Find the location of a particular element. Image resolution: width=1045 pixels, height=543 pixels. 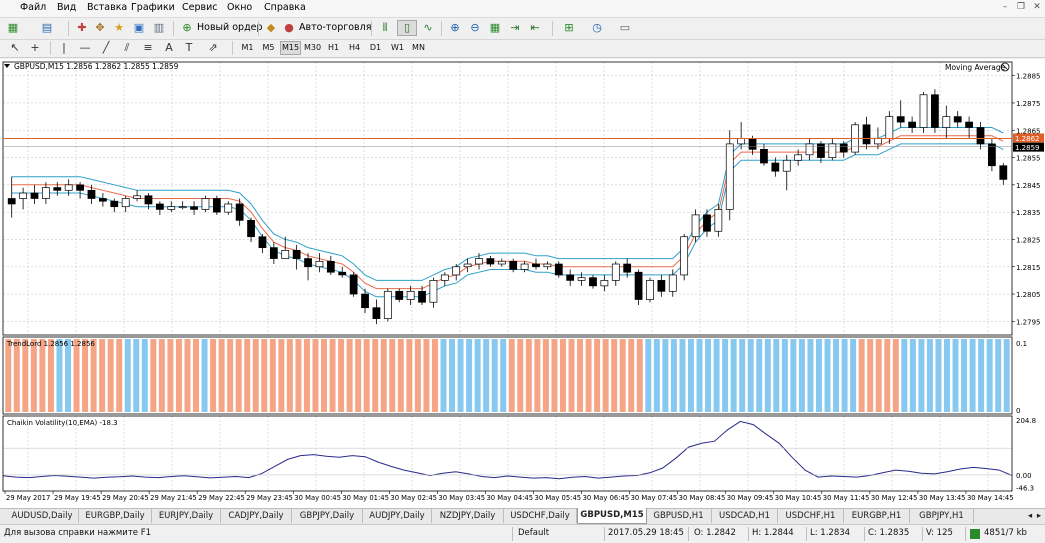

tab-scroll-right-icon: ▸ is located at coordinates (1039, 516).